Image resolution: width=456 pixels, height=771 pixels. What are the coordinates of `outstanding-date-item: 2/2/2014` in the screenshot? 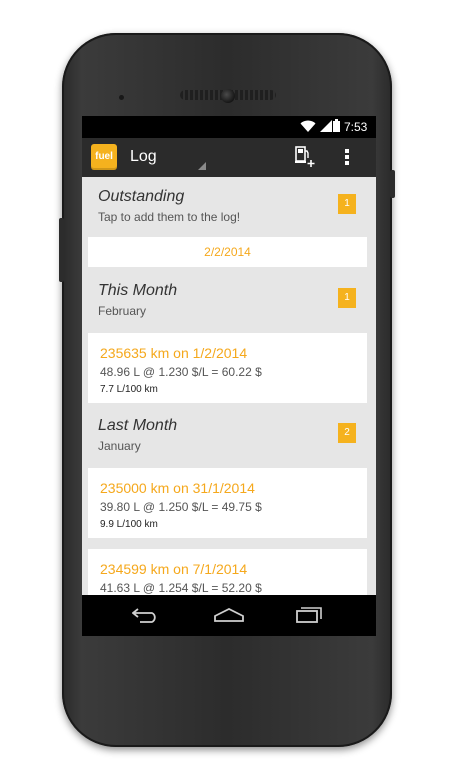 It's located at (227, 252).